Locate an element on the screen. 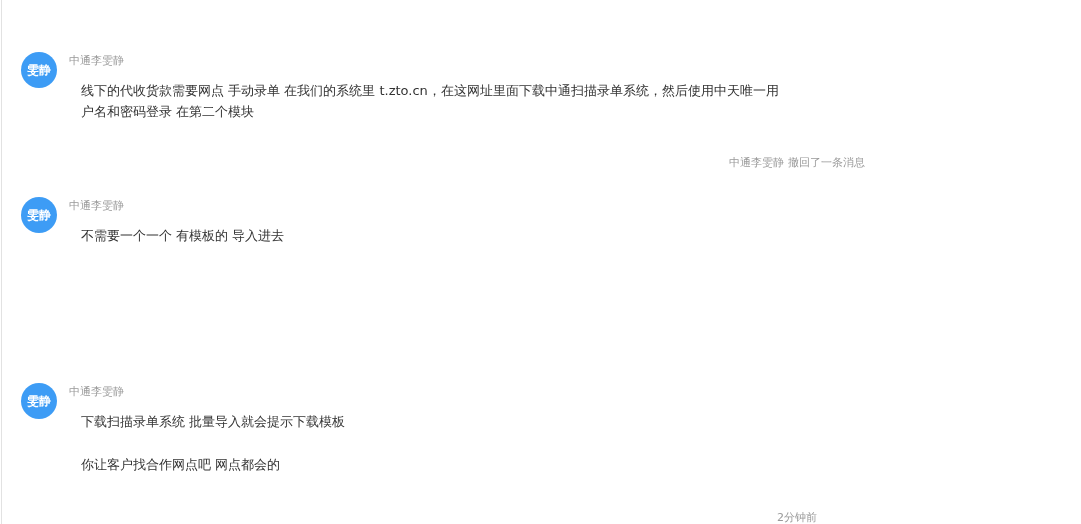 The width and height of the screenshot is (1081, 524). message-text: 你让客户找合作网点吧 网点都会的 is located at coordinates (181, 465).